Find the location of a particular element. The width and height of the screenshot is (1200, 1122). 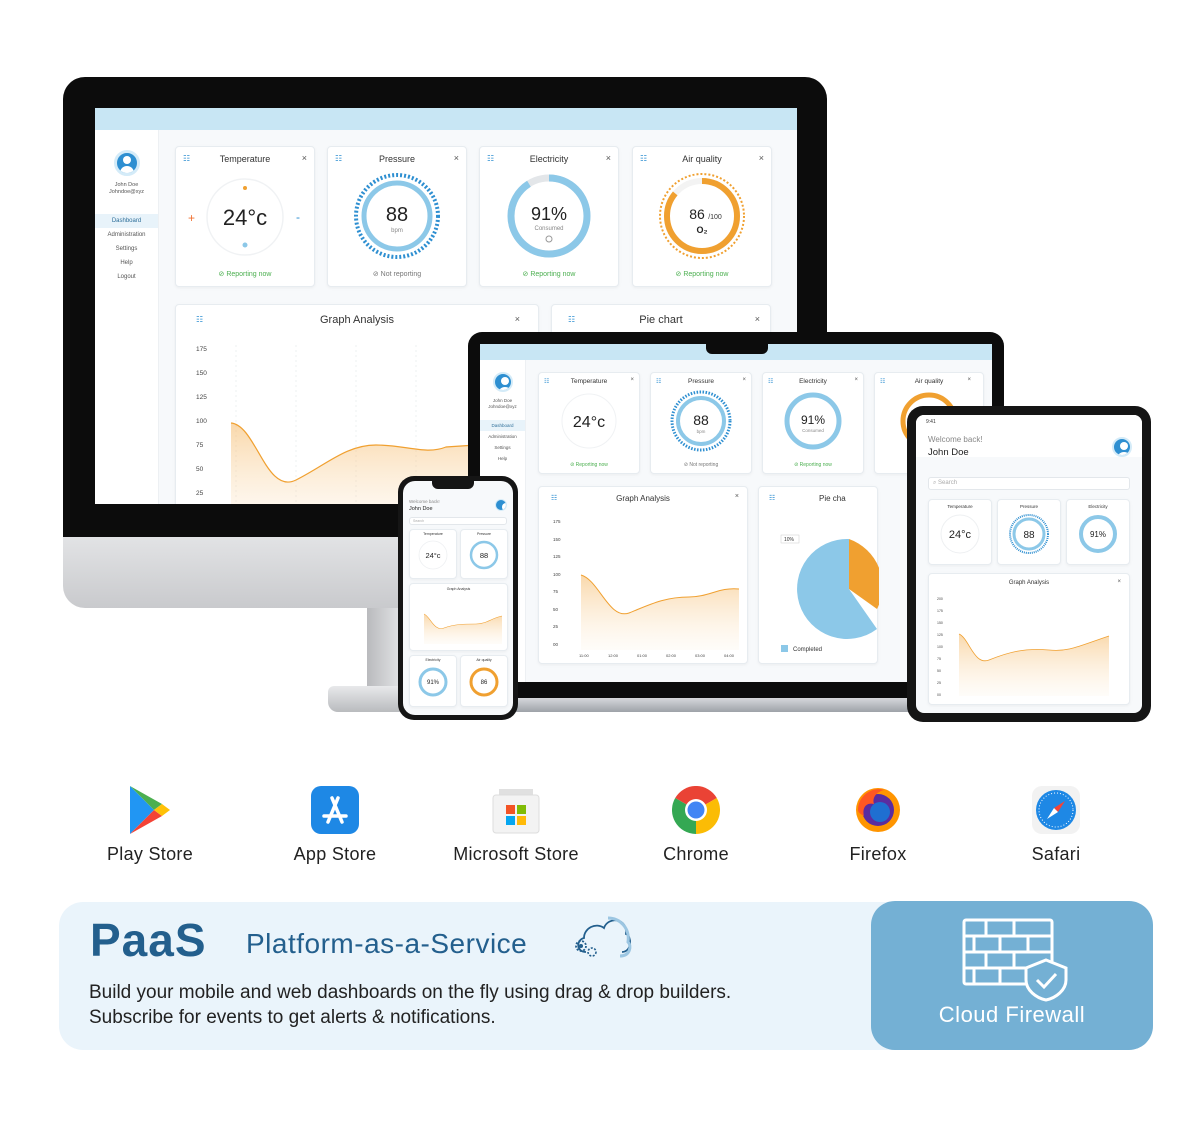

pressure-gauge: 88 bpm is located at coordinates (397, 216).